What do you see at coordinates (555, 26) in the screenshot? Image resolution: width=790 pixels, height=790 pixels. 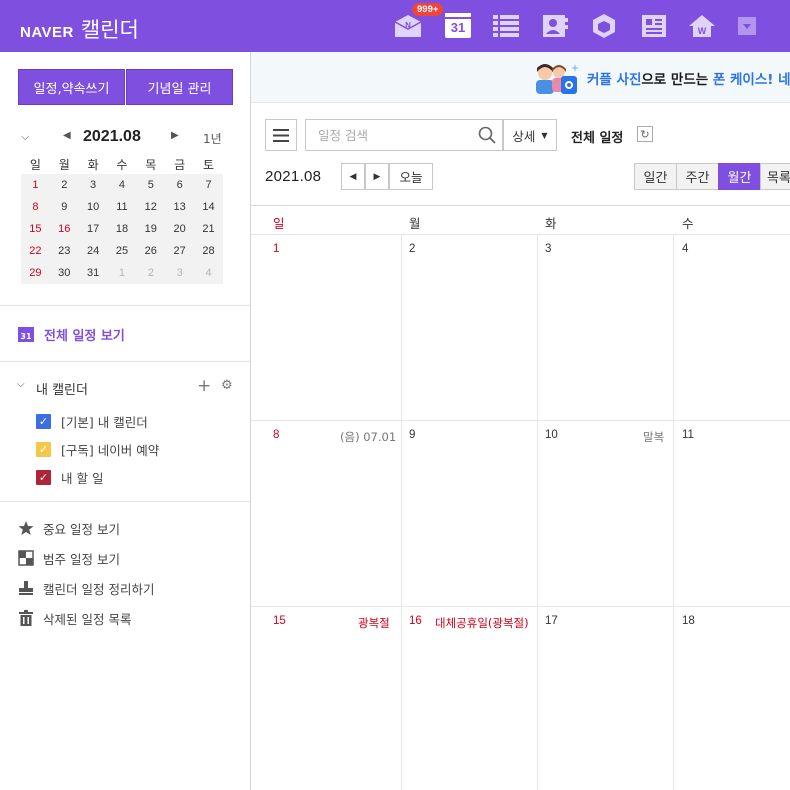 I see `contacts-icon` at bounding box center [555, 26].